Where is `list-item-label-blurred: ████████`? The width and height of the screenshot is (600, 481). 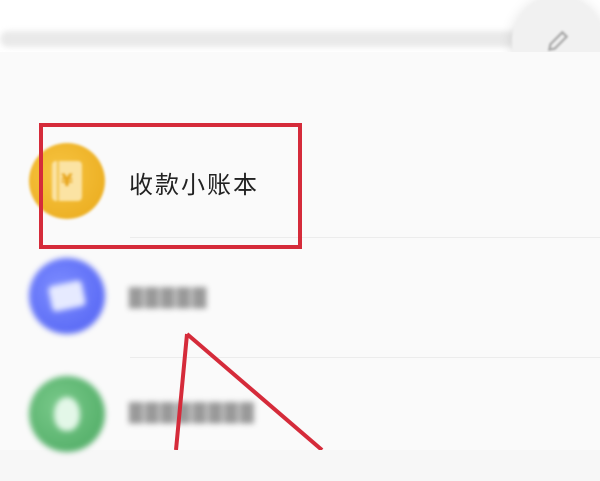
list-item-label-blurred: ████████ is located at coordinates (192, 413).